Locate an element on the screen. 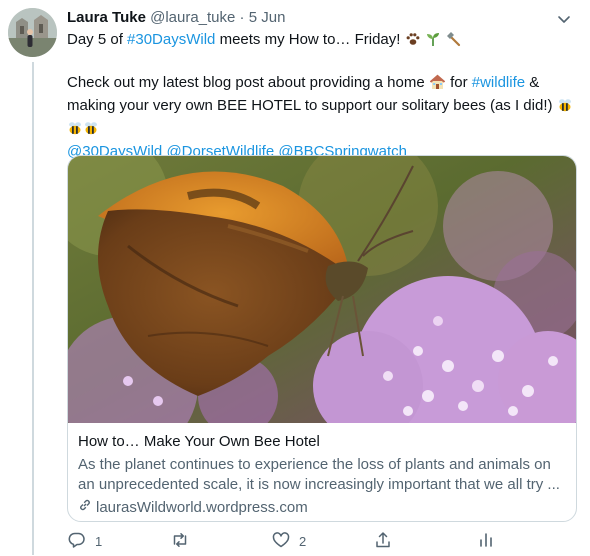 This screenshot has width=590, height=556. avatar is located at coordinates (32, 32).